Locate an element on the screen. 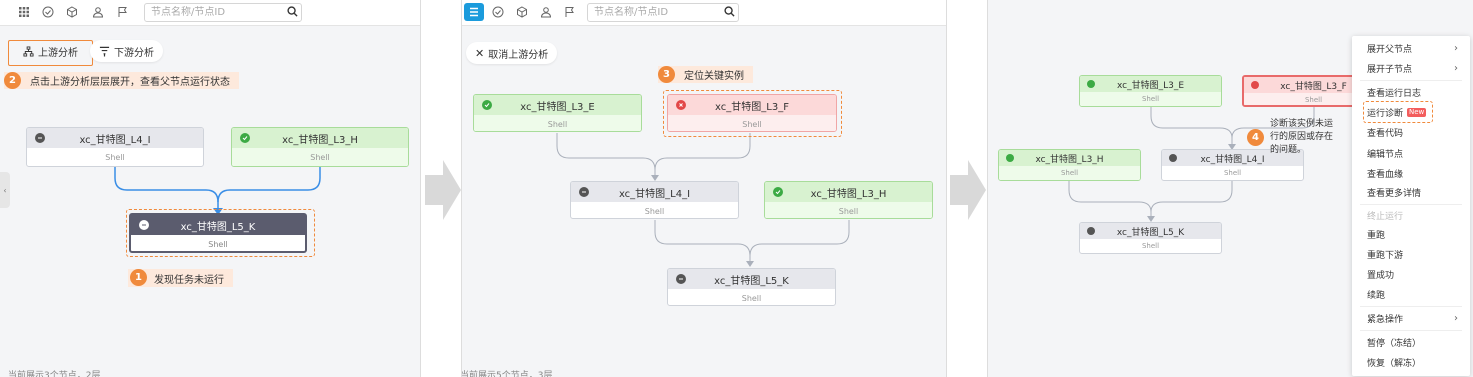 The height and width of the screenshot is (377, 1473). menu-view-lineage: 查看血缘 is located at coordinates (1414, 173).